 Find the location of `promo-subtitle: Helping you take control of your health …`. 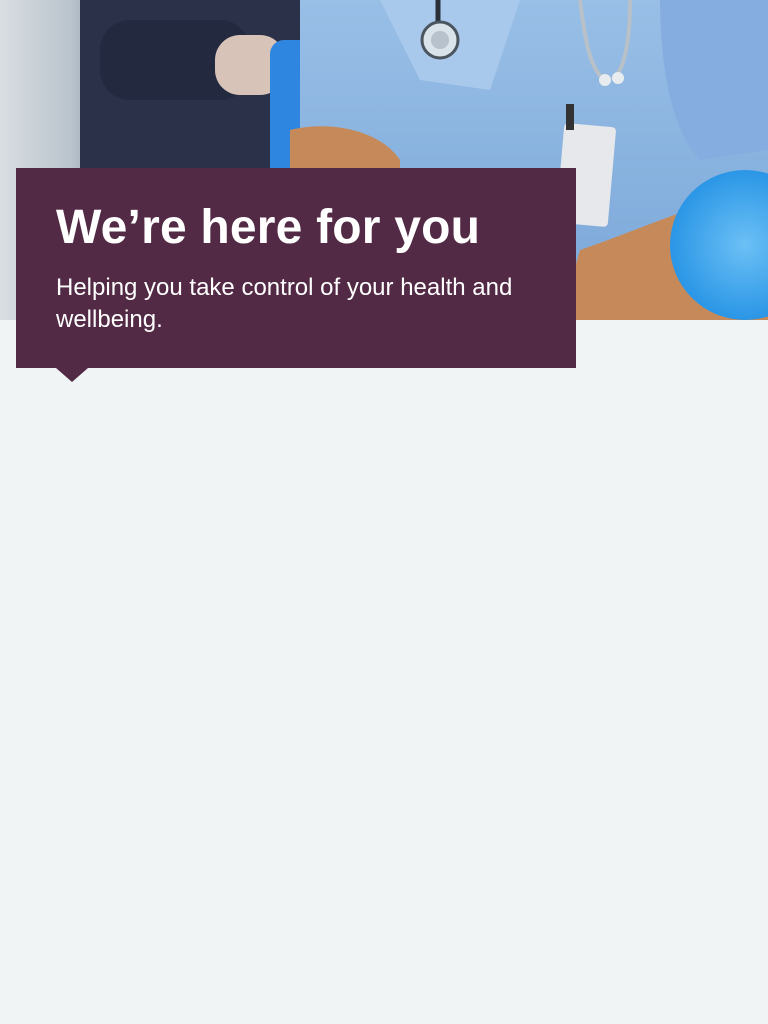

promo-subtitle: Helping you take control of your health … is located at coordinates (284, 303).